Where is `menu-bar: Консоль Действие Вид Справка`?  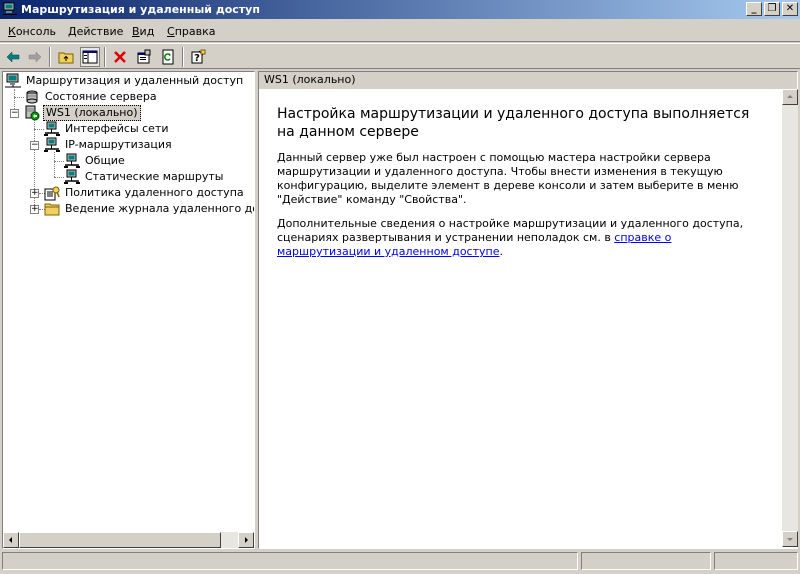 menu-bar: Консоль Действие Вид Справка is located at coordinates (400, 31).